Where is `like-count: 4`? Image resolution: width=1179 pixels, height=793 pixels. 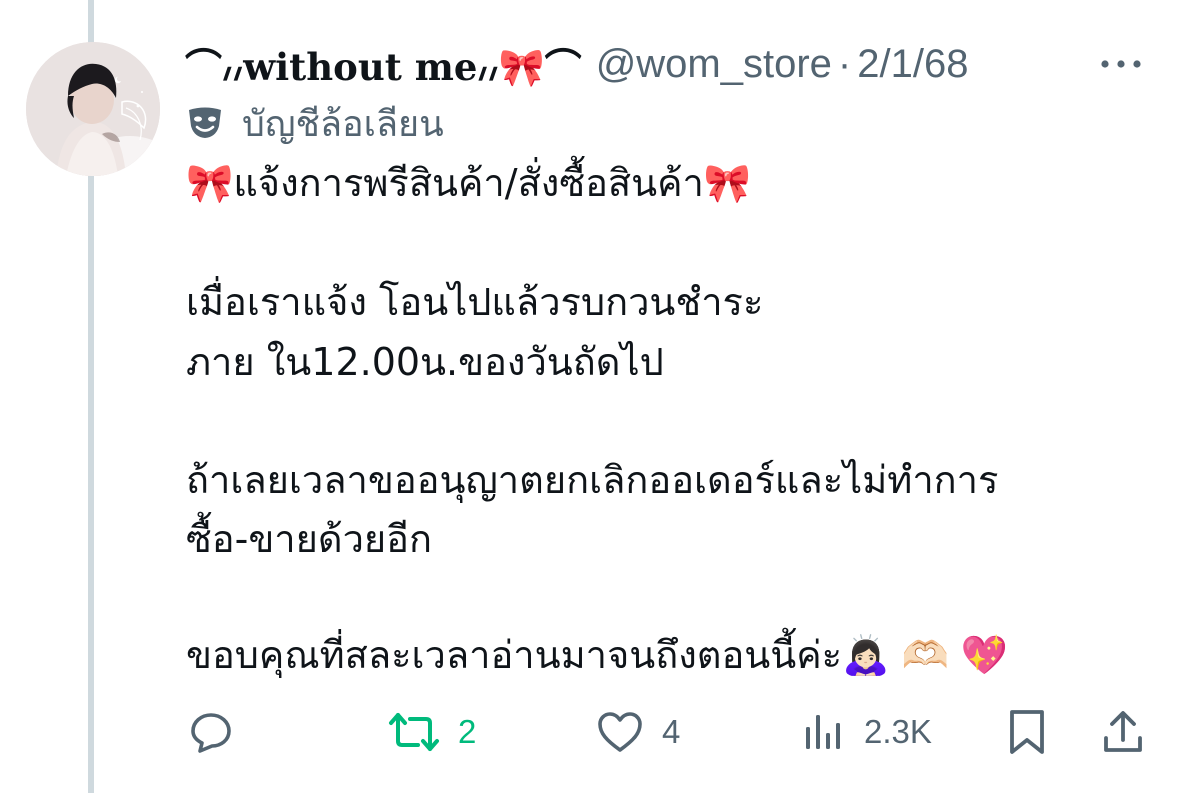
like-count: 4 is located at coordinates (671, 731).